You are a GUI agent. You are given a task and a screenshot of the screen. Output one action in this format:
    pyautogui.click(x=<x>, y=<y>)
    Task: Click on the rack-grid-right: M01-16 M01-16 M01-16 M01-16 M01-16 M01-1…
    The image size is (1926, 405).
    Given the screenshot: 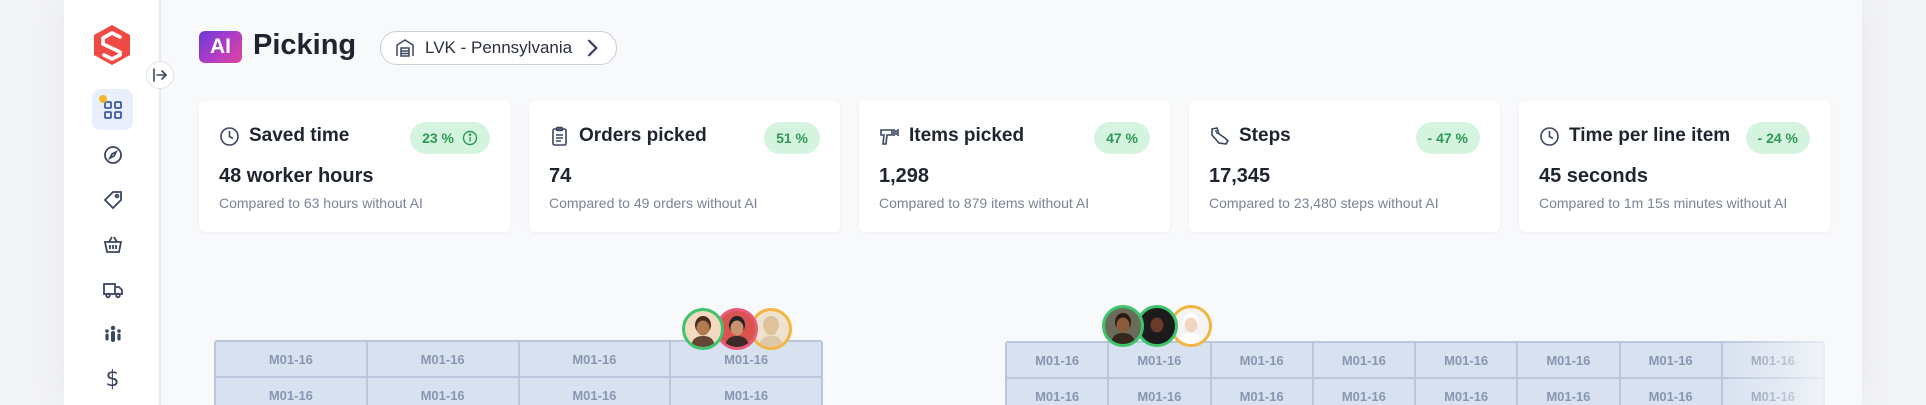 What is the action you would take?
    pyautogui.click(x=1415, y=373)
    